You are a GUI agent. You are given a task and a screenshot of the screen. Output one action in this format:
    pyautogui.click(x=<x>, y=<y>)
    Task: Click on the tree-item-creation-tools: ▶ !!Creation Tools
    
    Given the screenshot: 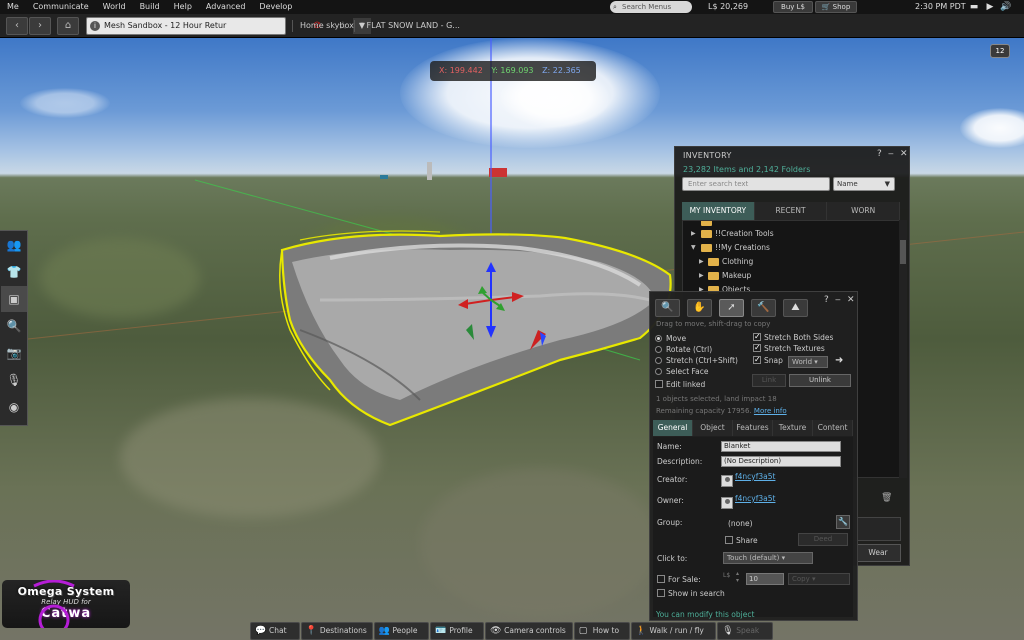 What is the action you would take?
    pyautogui.click(x=791, y=234)
    